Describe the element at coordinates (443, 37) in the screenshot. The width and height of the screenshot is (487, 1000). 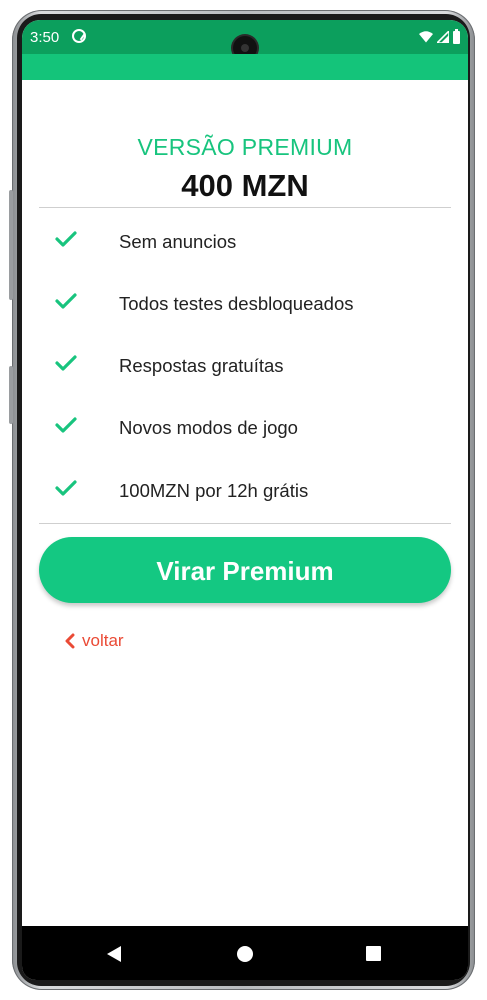
I see `signal-icon` at that location.